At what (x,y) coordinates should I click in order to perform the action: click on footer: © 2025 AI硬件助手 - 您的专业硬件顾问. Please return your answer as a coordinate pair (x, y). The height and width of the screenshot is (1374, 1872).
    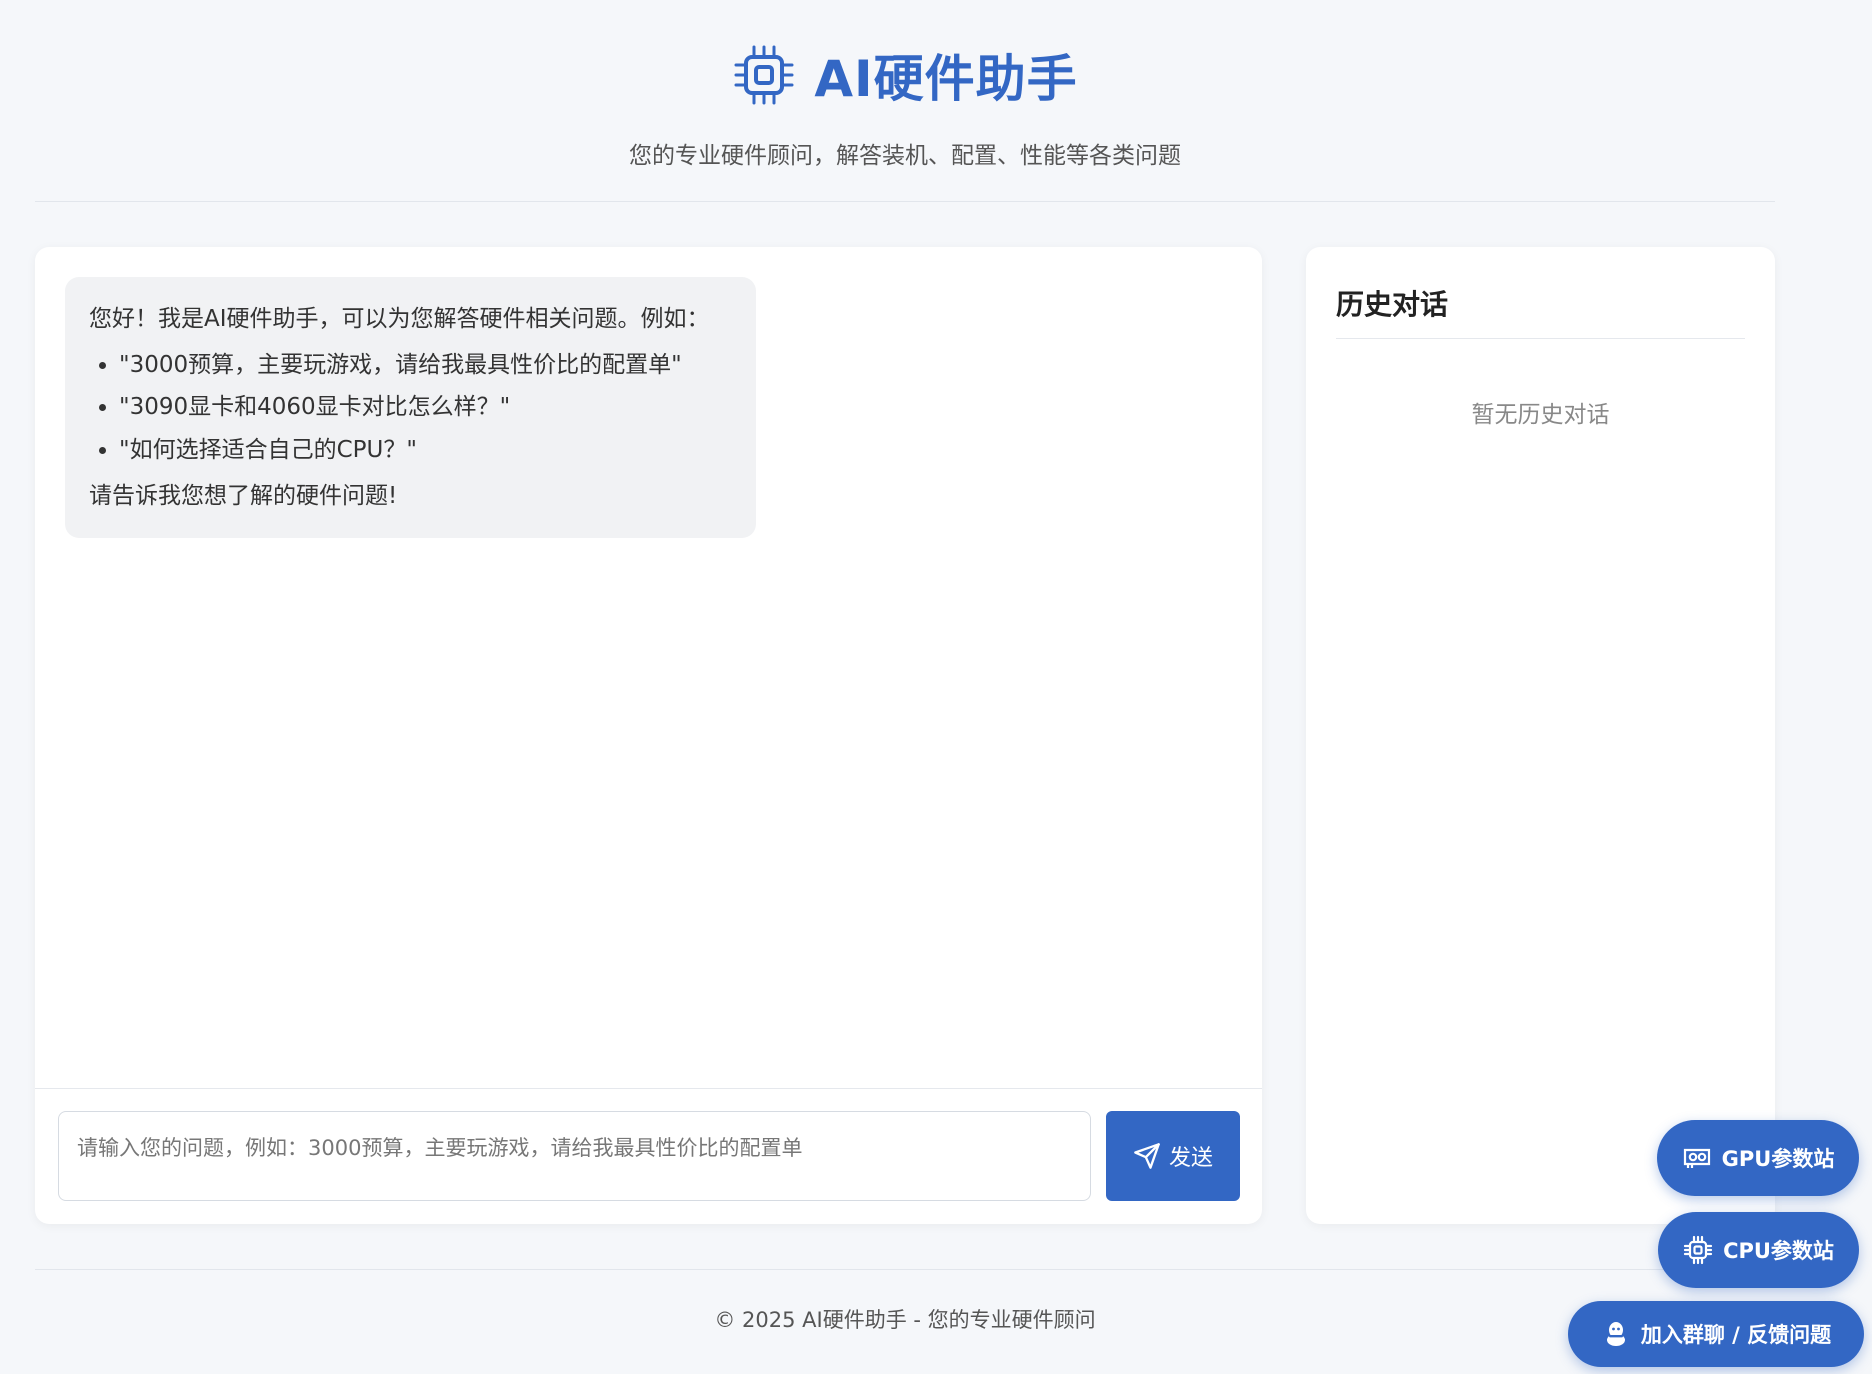
    Looking at the image, I should click on (905, 1320).